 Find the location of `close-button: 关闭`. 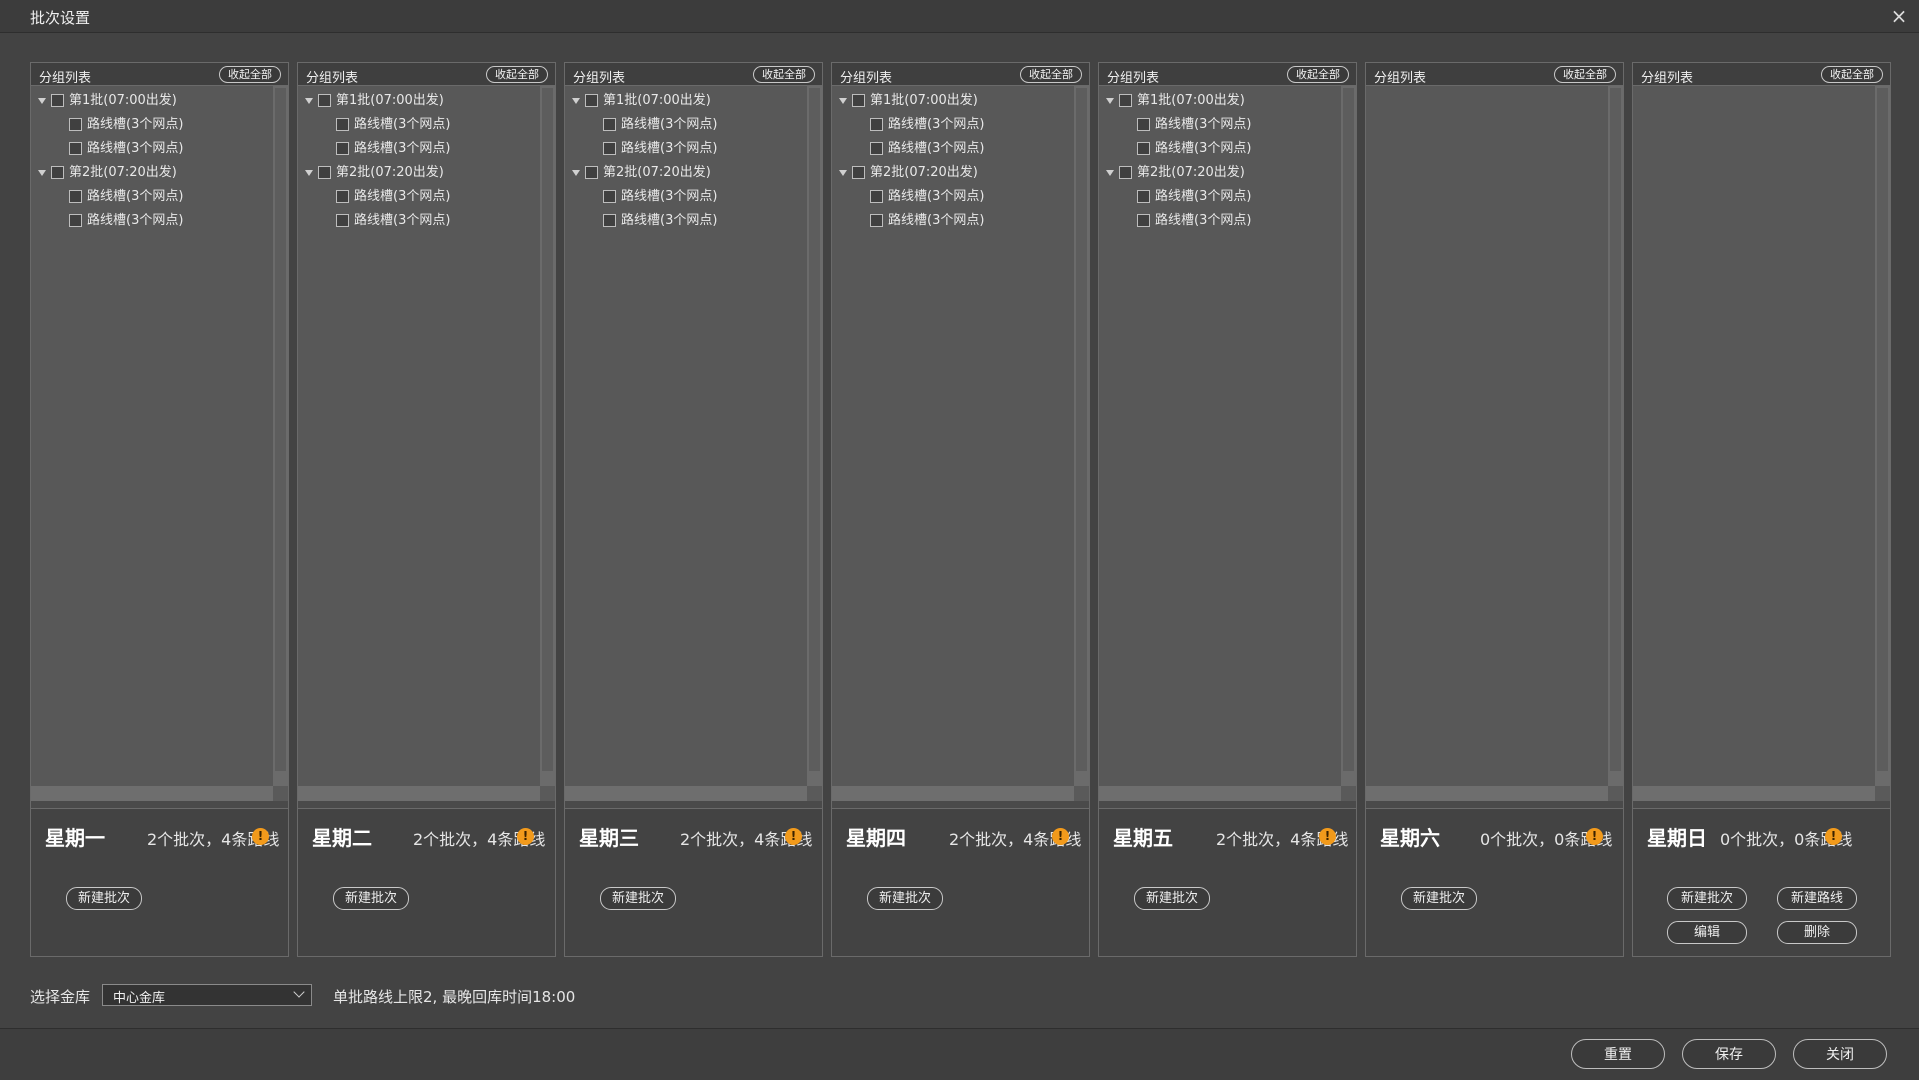

close-button: 关闭 is located at coordinates (1840, 1054).